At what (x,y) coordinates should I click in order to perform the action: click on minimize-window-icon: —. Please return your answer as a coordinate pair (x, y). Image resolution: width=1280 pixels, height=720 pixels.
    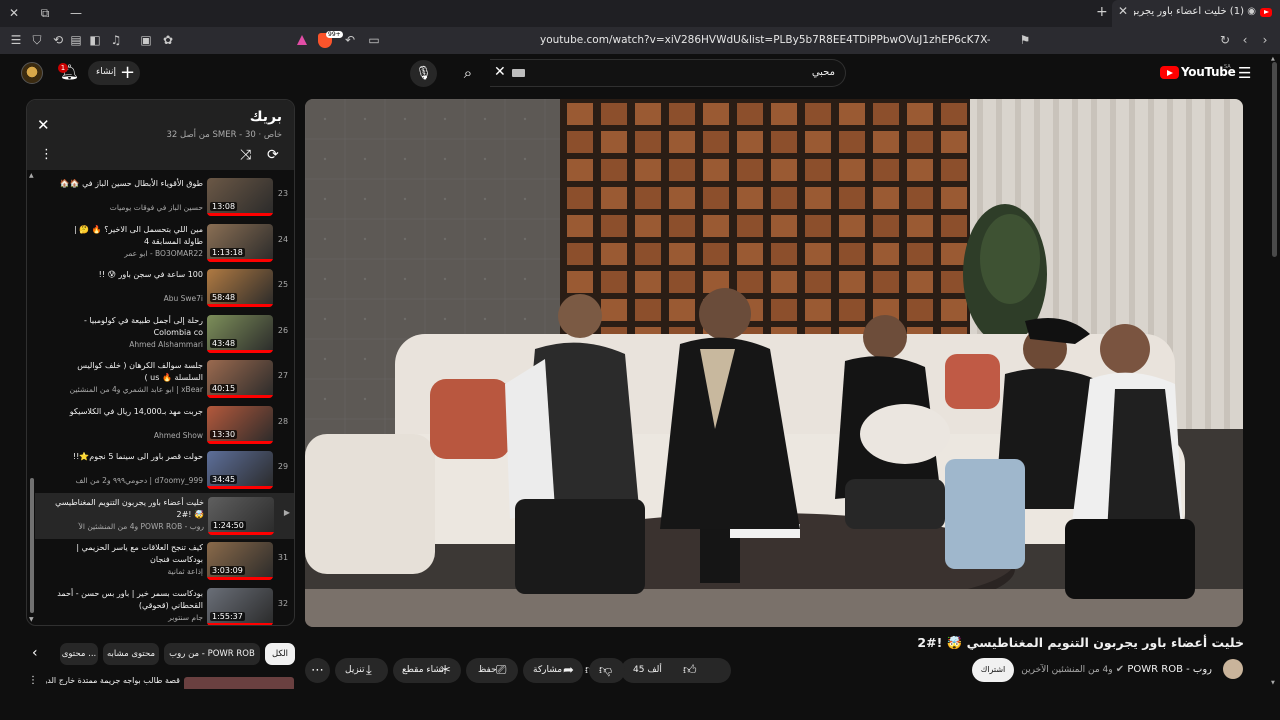
    Looking at the image, I should click on (76, 13).